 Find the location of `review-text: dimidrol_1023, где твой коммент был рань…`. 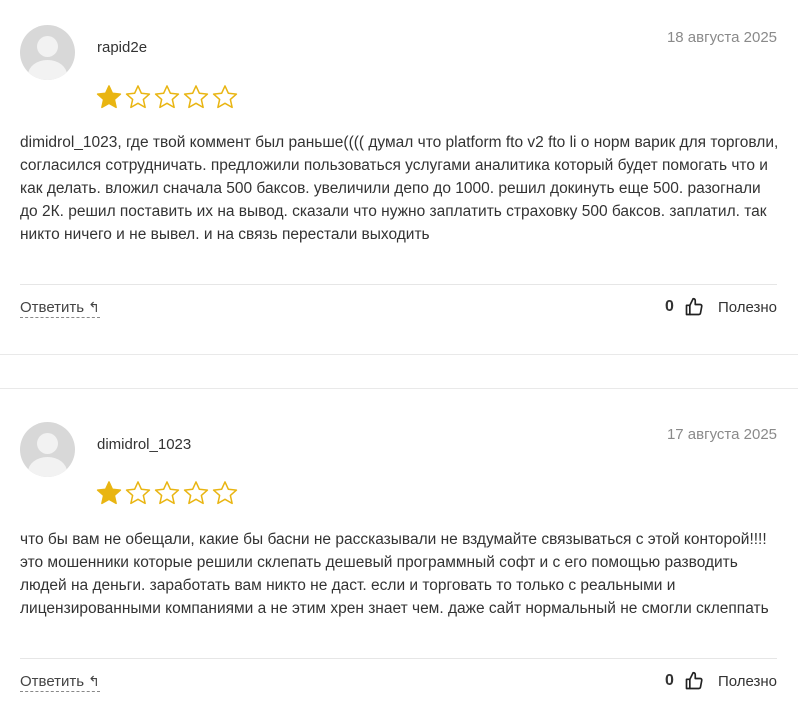

review-text: dimidrol_1023, где твой коммент был рань… is located at coordinates (399, 188).